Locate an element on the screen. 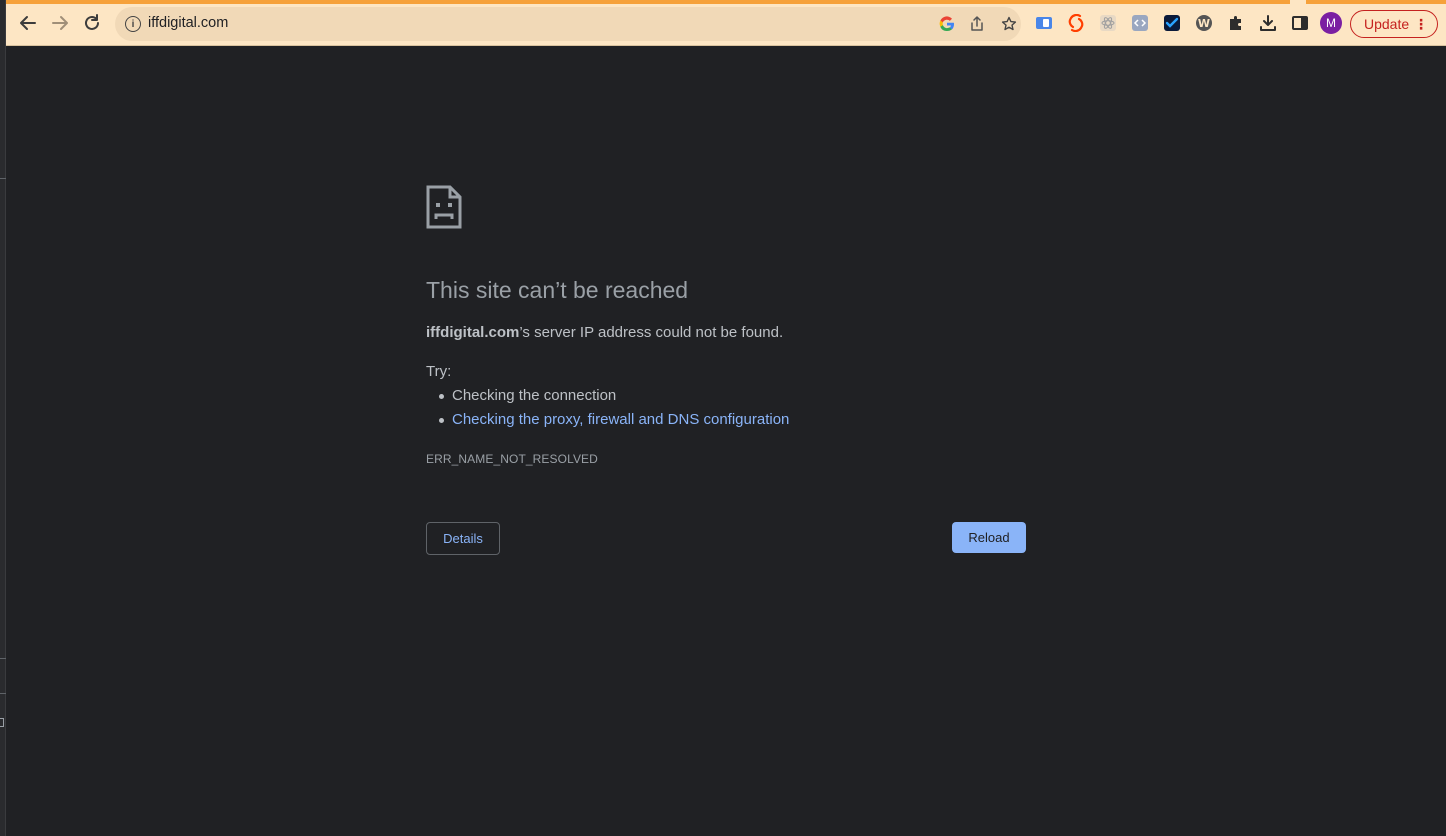 The height and width of the screenshot is (836, 1446). google-icon is located at coordinates (947, 24).